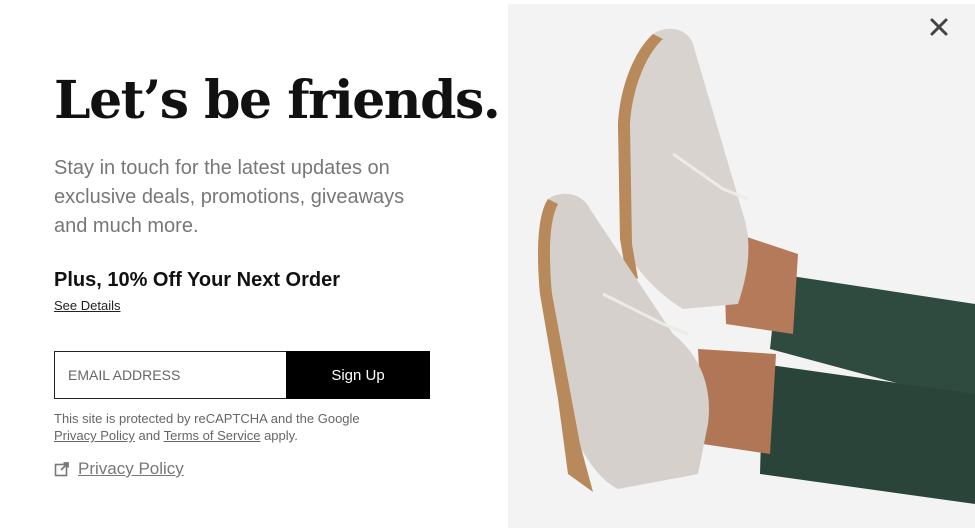  What do you see at coordinates (94, 435) in the screenshot?
I see `google-privacy-link: Privacy Policy` at bounding box center [94, 435].